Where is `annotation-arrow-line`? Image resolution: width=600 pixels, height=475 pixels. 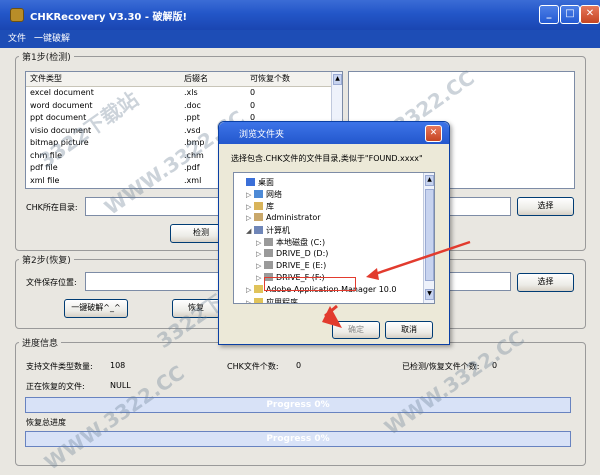
annotation-arrow-line is located at coordinates (421, 258).